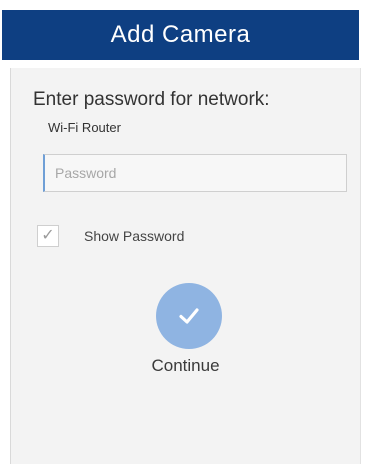 This screenshot has height=474, width=366. I want to click on show-password-label: Show Password, so click(134, 236).